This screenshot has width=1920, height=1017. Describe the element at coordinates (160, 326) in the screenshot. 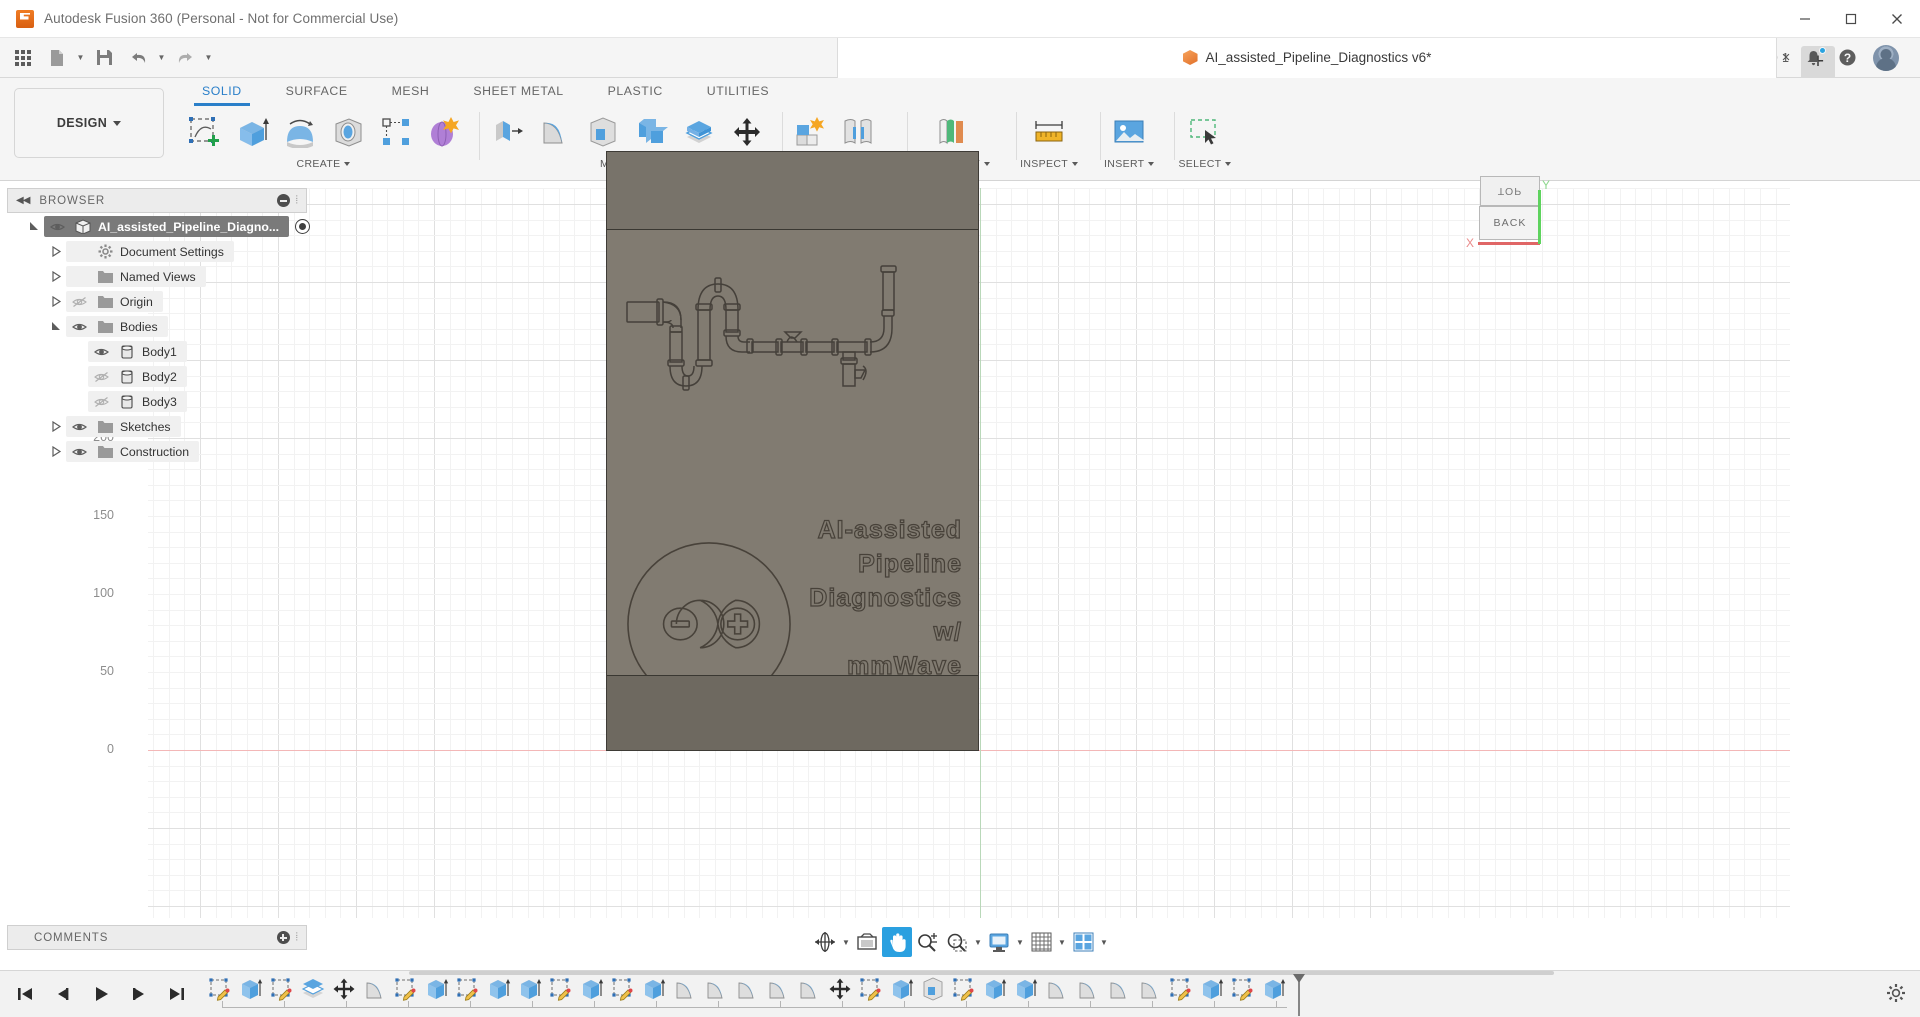

I see `browser-item-bodies: Bodies` at that location.